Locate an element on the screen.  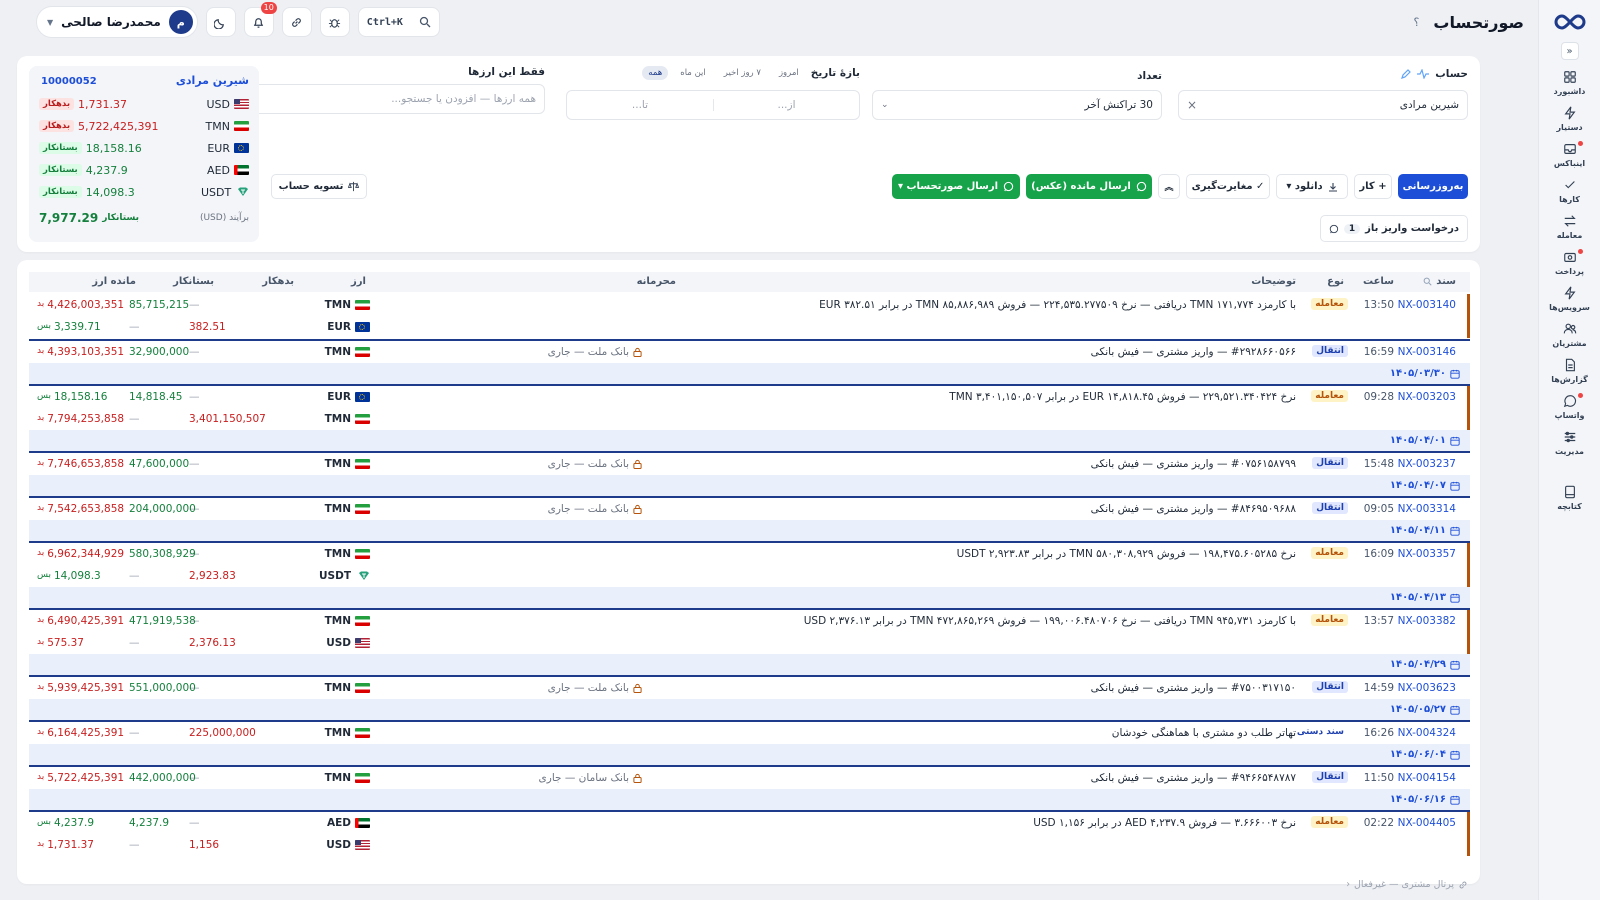
balance-tag: بس is located at coordinates (44, 396).